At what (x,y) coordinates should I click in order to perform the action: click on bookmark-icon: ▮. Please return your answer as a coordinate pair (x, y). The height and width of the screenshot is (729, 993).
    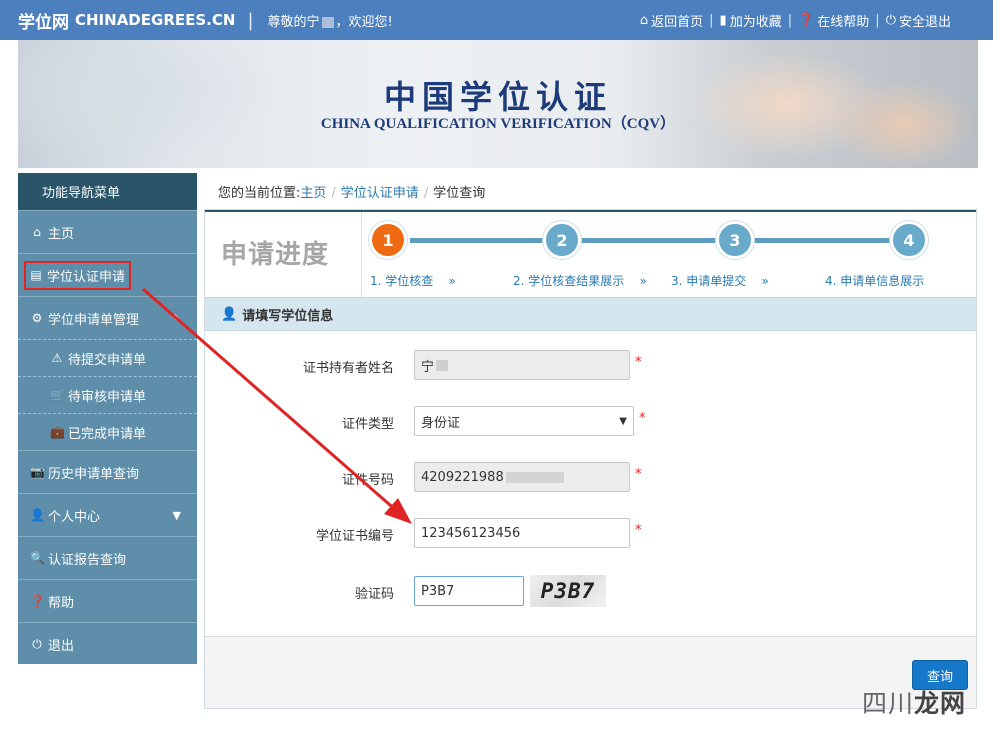
    Looking at the image, I should click on (723, 20).